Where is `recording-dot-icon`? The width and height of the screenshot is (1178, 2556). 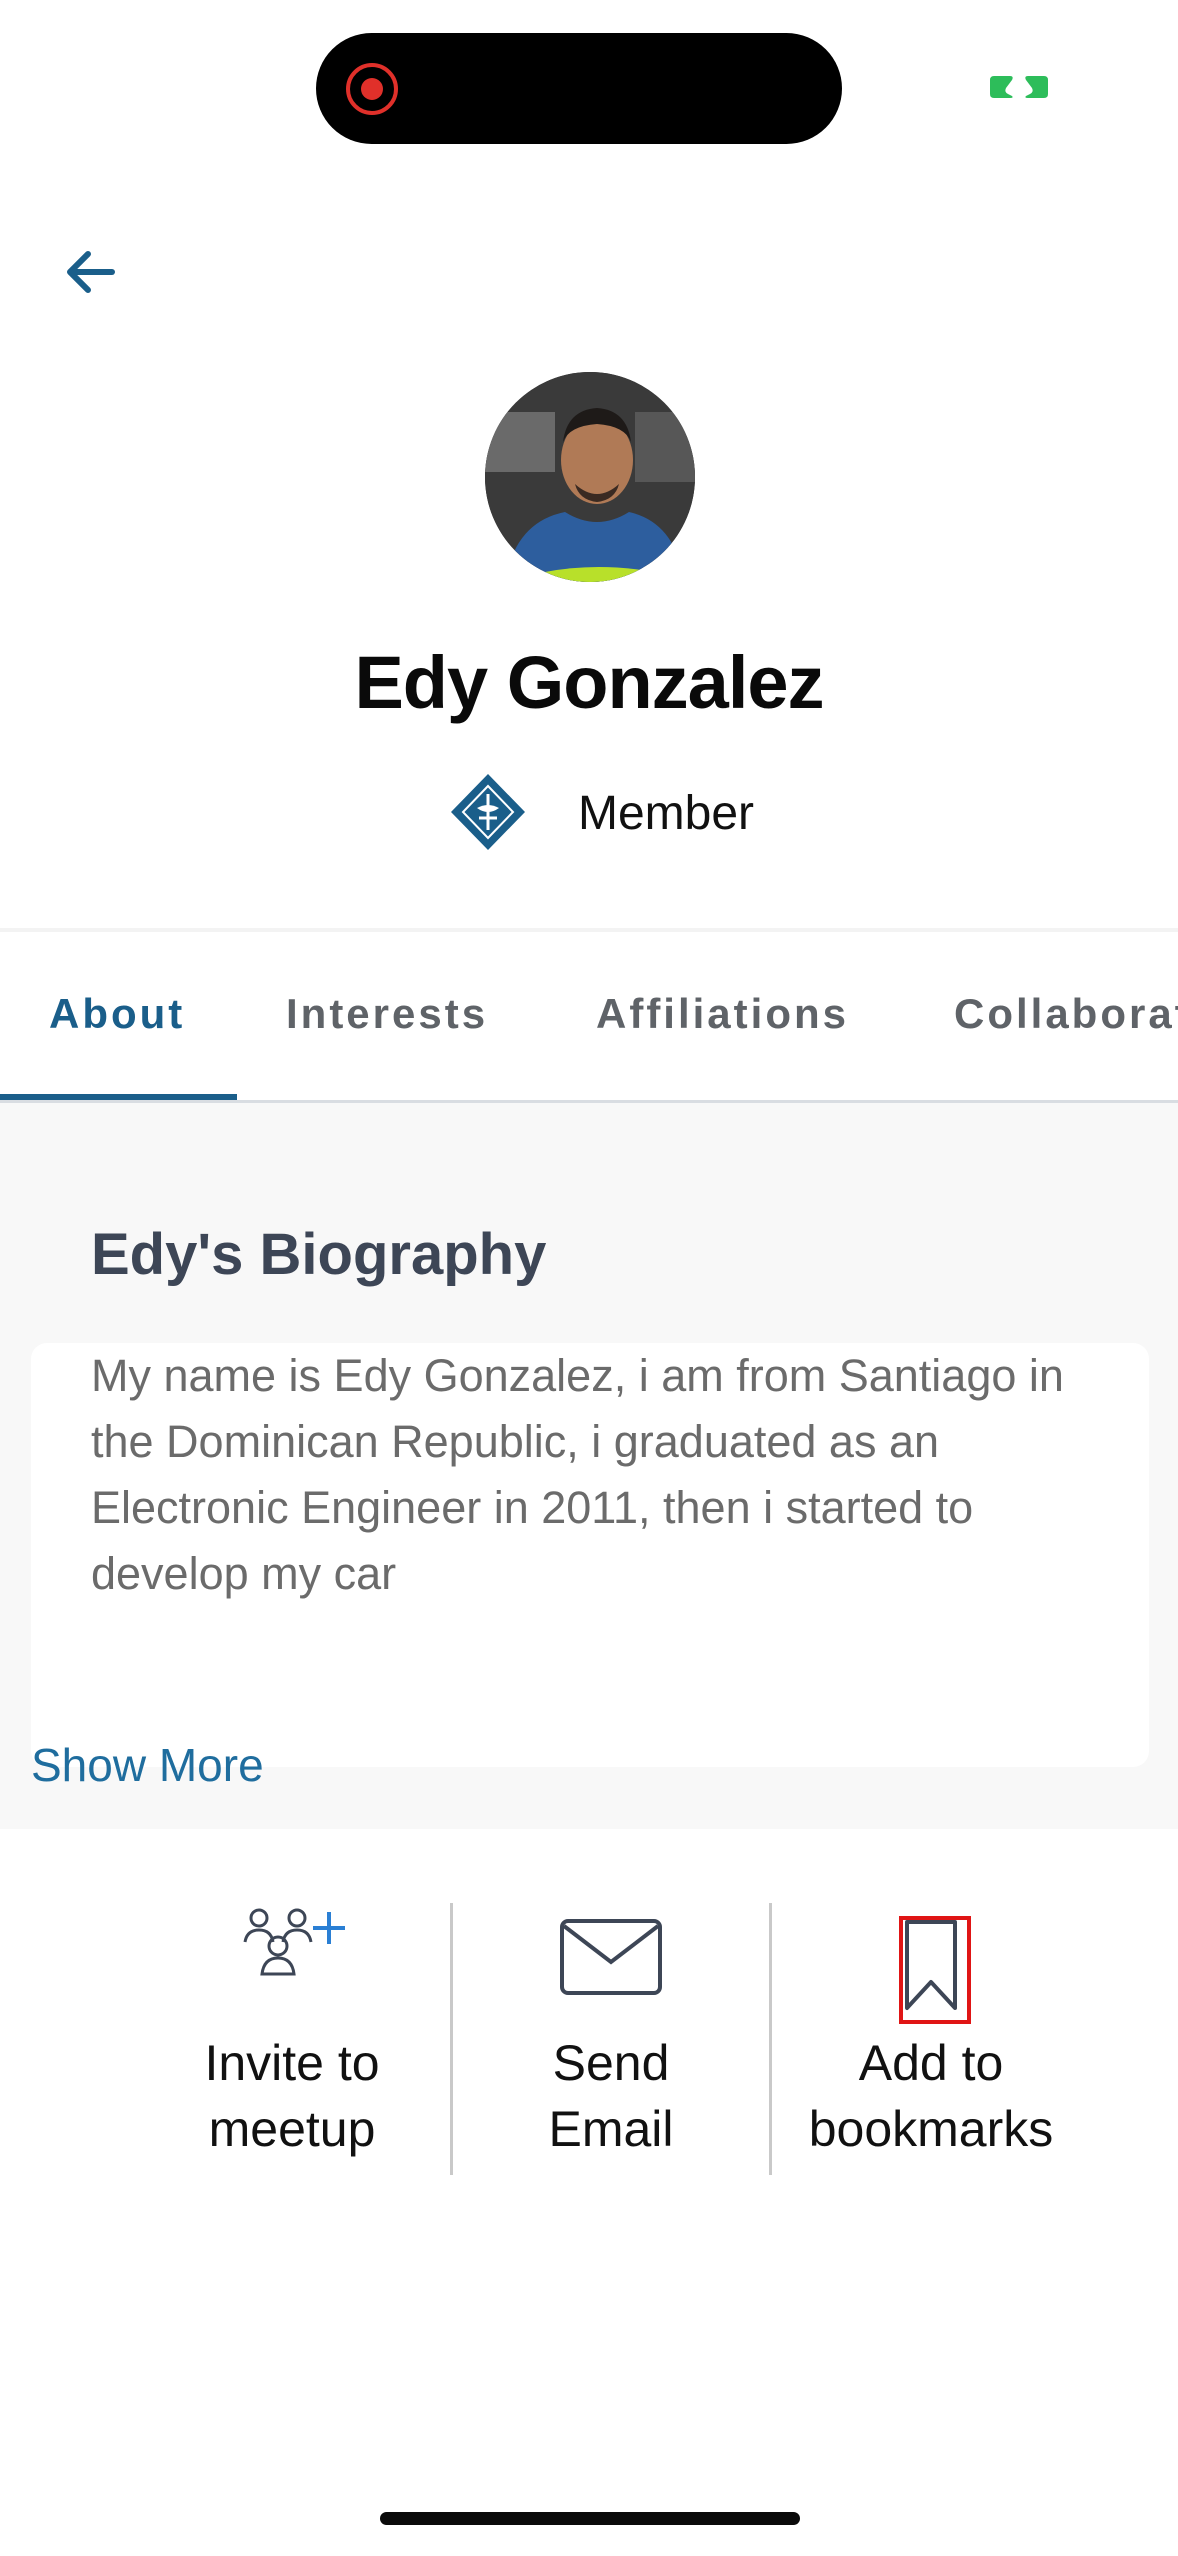 recording-dot-icon is located at coordinates (372, 89).